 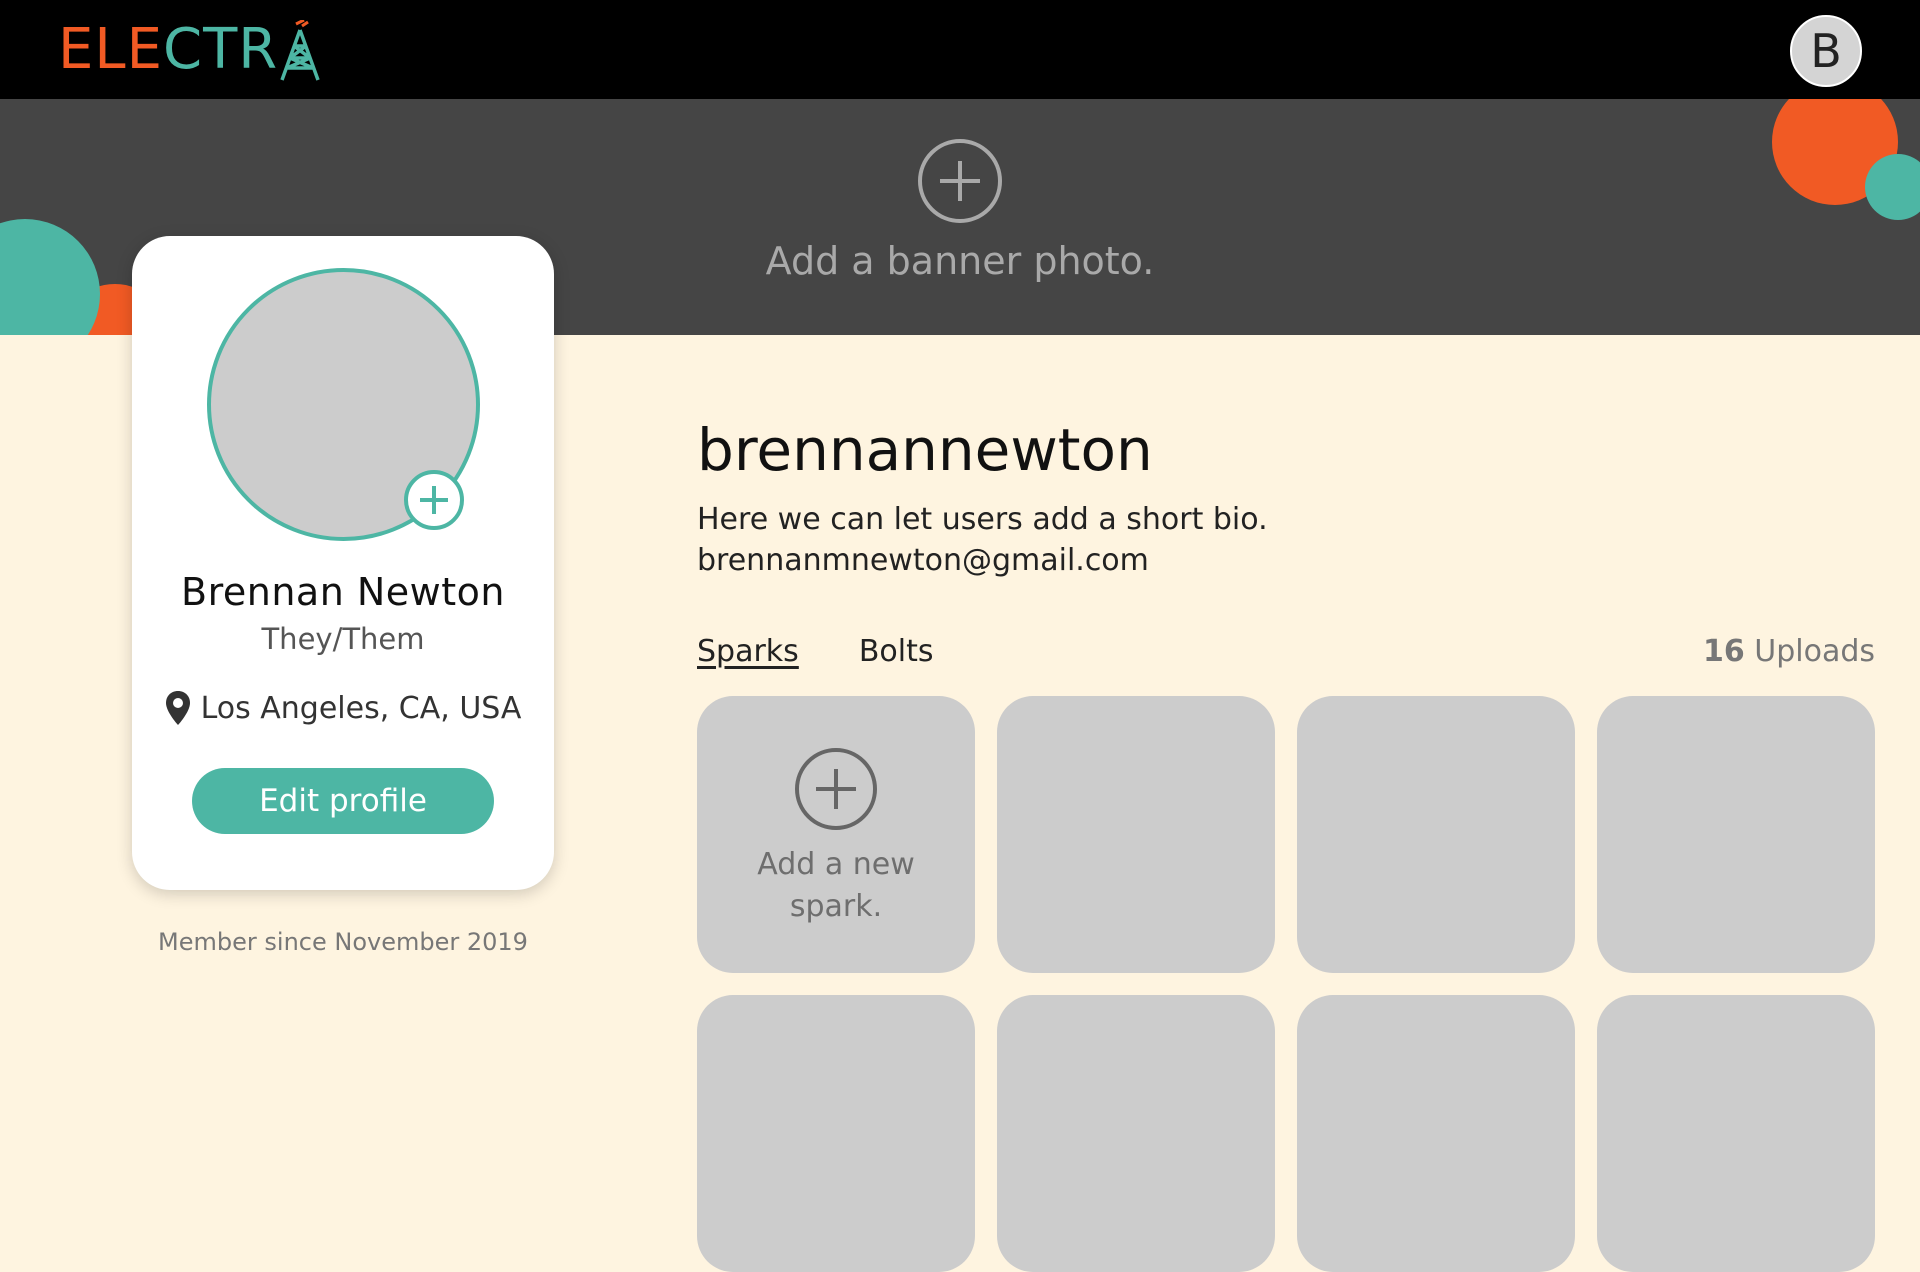 I want to click on content-tabs: Sparks Bolts, so click(x=815, y=651).